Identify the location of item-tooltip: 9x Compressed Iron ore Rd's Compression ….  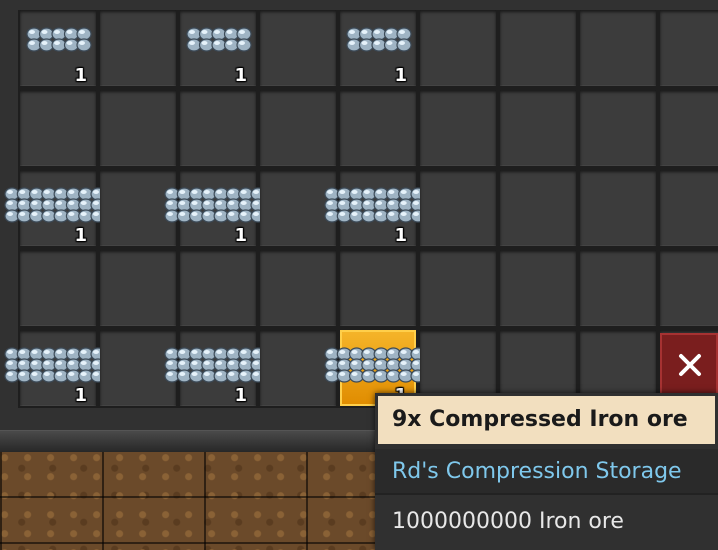
(546, 471).